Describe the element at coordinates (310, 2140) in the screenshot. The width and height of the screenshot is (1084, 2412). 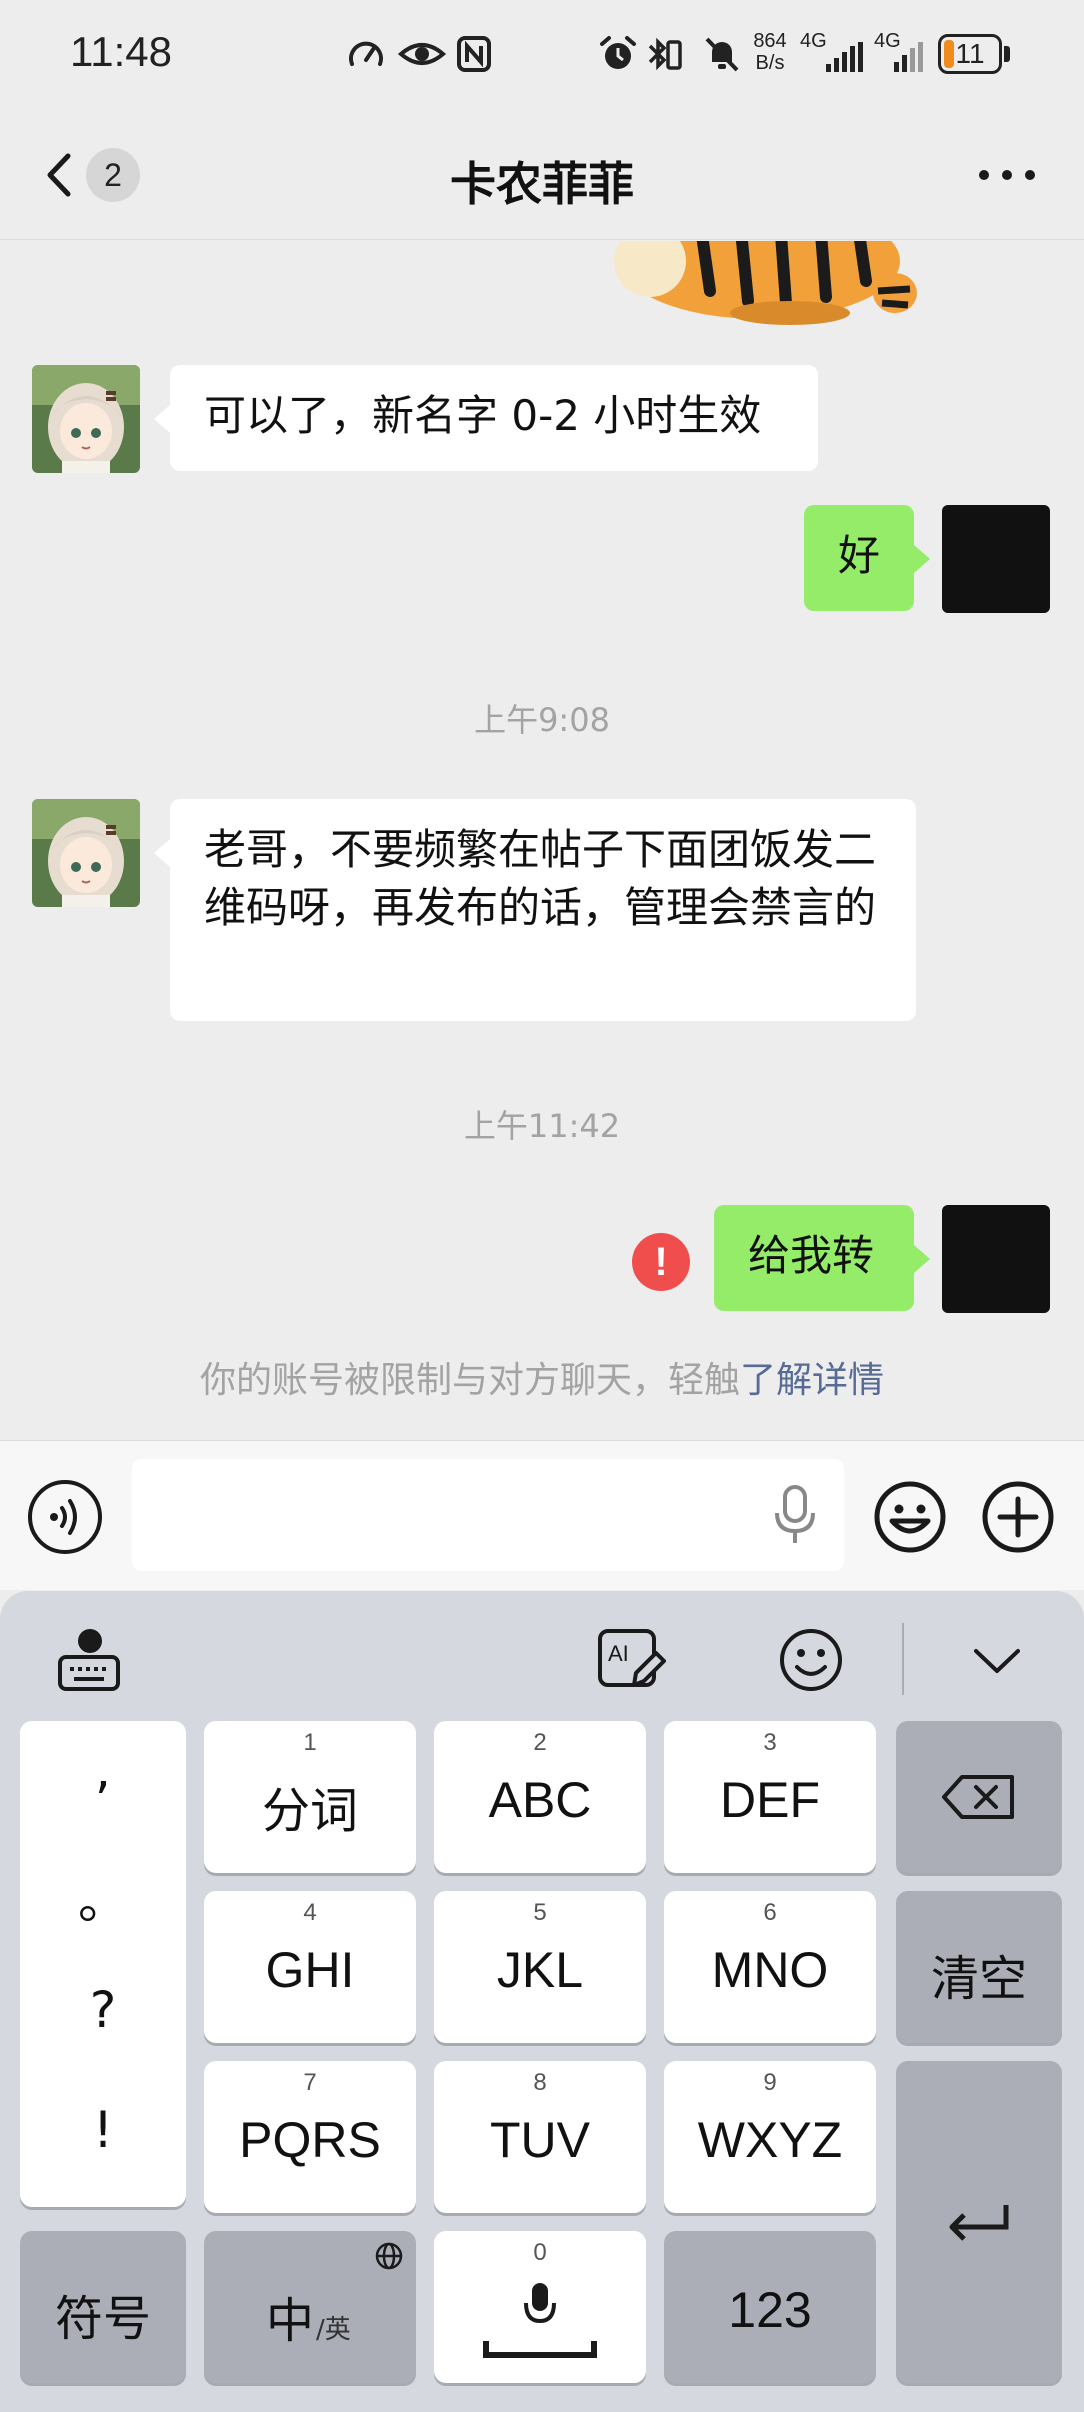
I see `key-label: PQRS` at that location.